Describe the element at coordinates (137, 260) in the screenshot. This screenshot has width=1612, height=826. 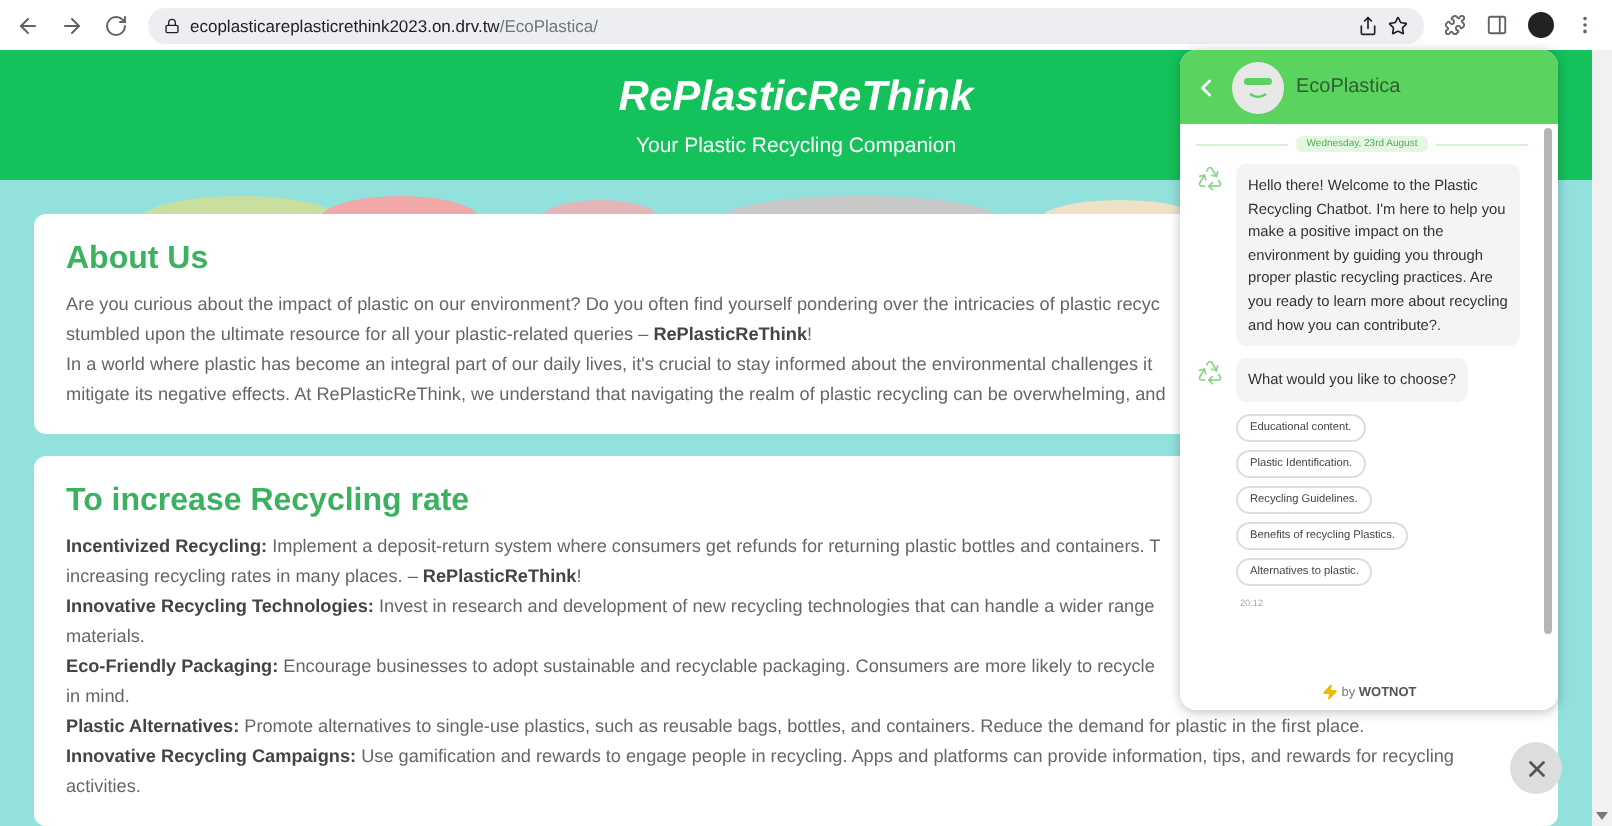
I see `section-heading: About Us` at that location.